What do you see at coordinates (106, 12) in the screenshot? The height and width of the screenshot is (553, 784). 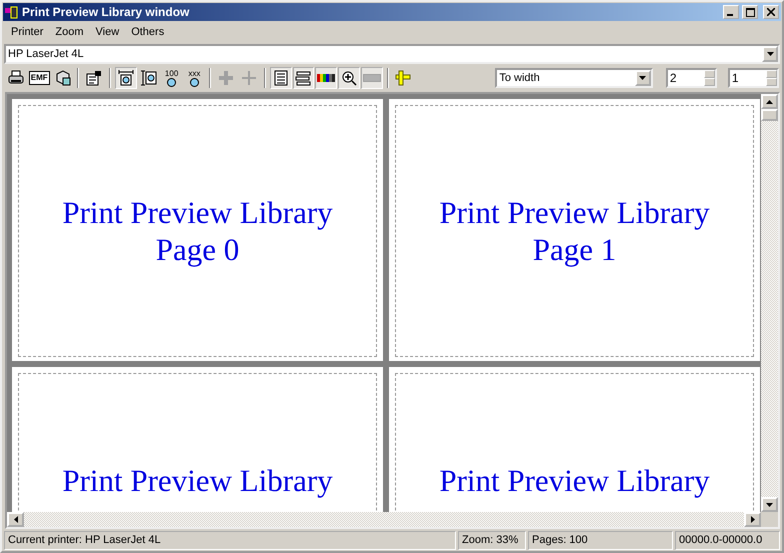 I see `window-title: Print Preview Library window` at bounding box center [106, 12].